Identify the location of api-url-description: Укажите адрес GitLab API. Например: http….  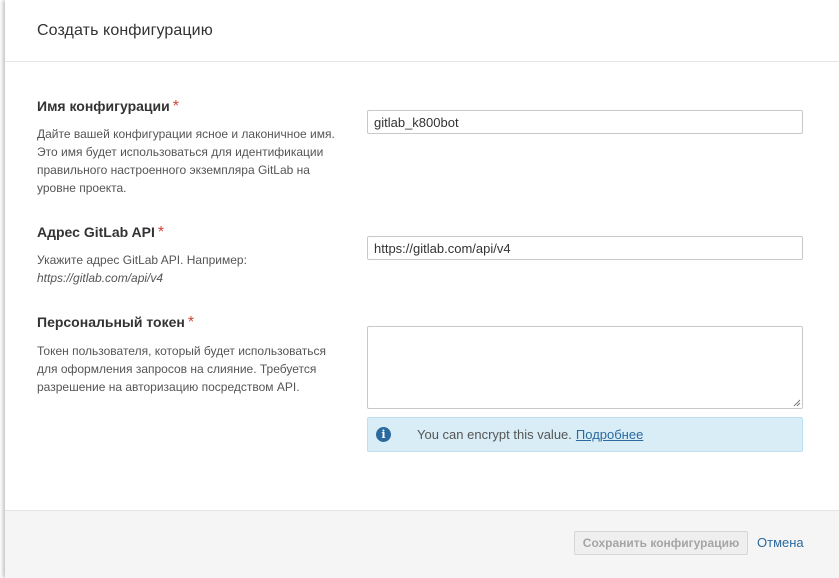
(189, 269).